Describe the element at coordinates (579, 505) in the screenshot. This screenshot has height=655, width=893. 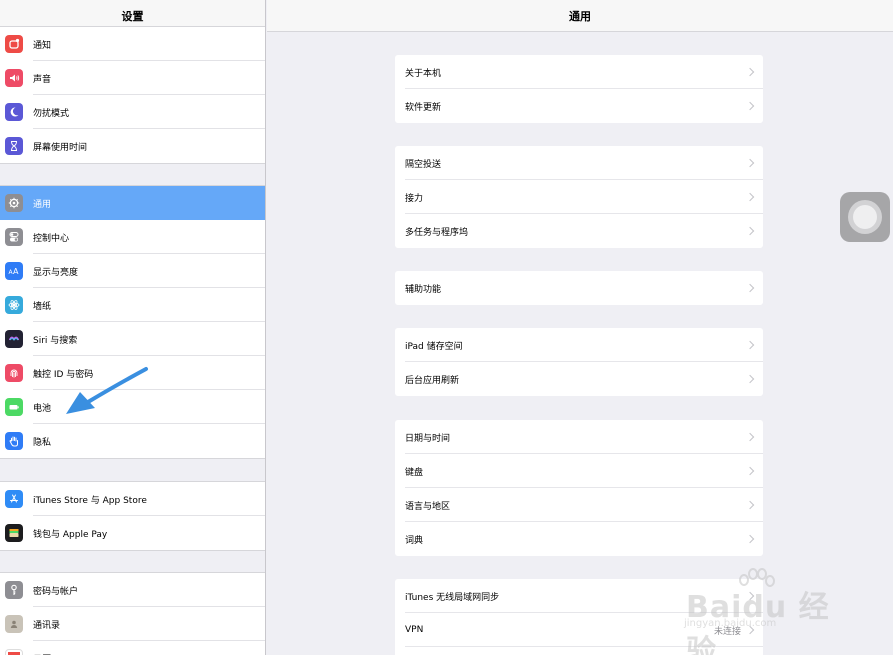
I see `row-language-region: 语言与地区` at that location.